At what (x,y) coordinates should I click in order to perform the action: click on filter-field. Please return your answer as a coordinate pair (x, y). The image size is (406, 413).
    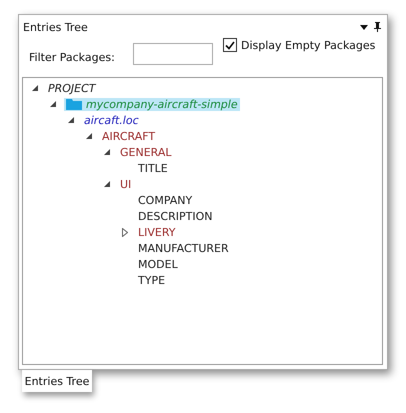
    Looking at the image, I should click on (173, 54).